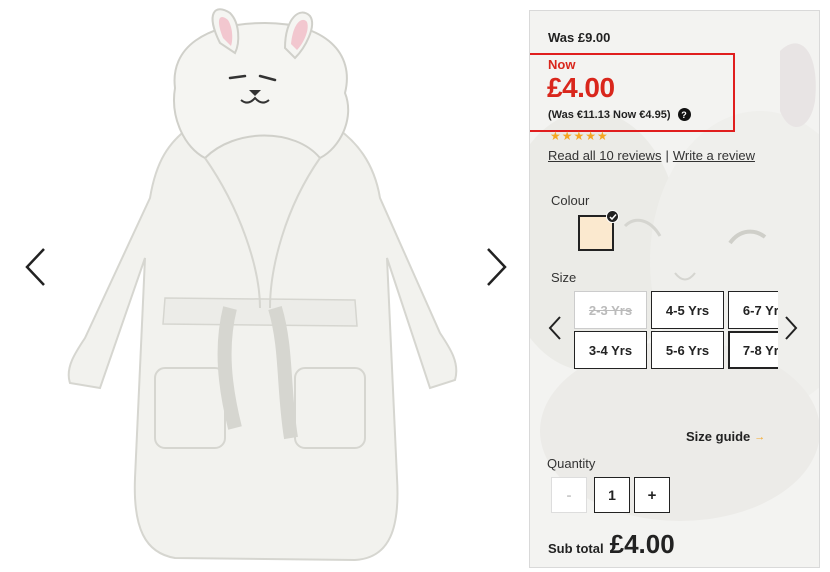 Image resolution: width=830 pixels, height=572 pixels. What do you see at coordinates (571, 463) in the screenshot?
I see `quantity-label: Quantity` at bounding box center [571, 463].